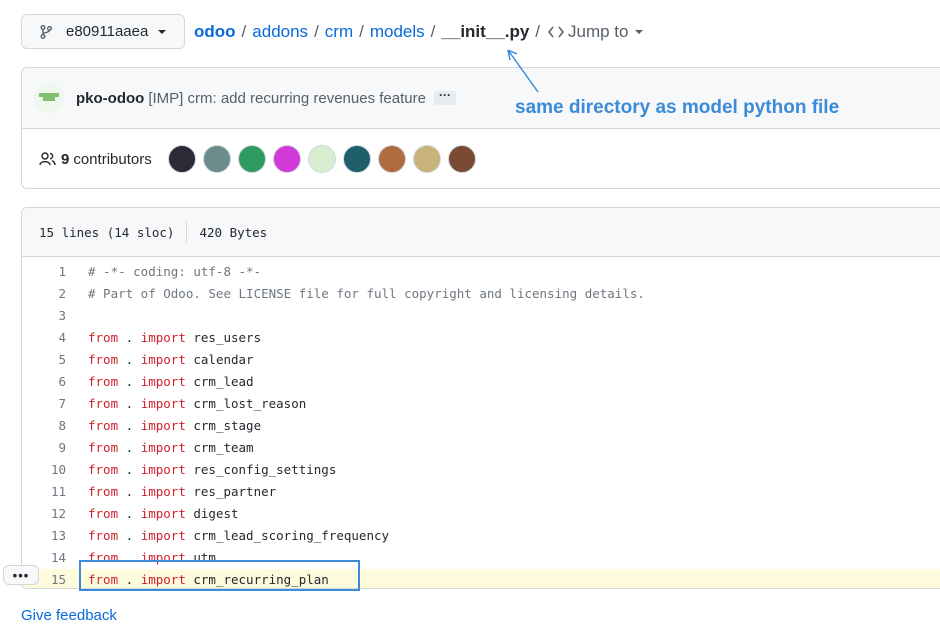  Describe the element at coordinates (107, 232) in the screenshot. I see `file-lines-info: 15 lines (14 sloc)` at that location.